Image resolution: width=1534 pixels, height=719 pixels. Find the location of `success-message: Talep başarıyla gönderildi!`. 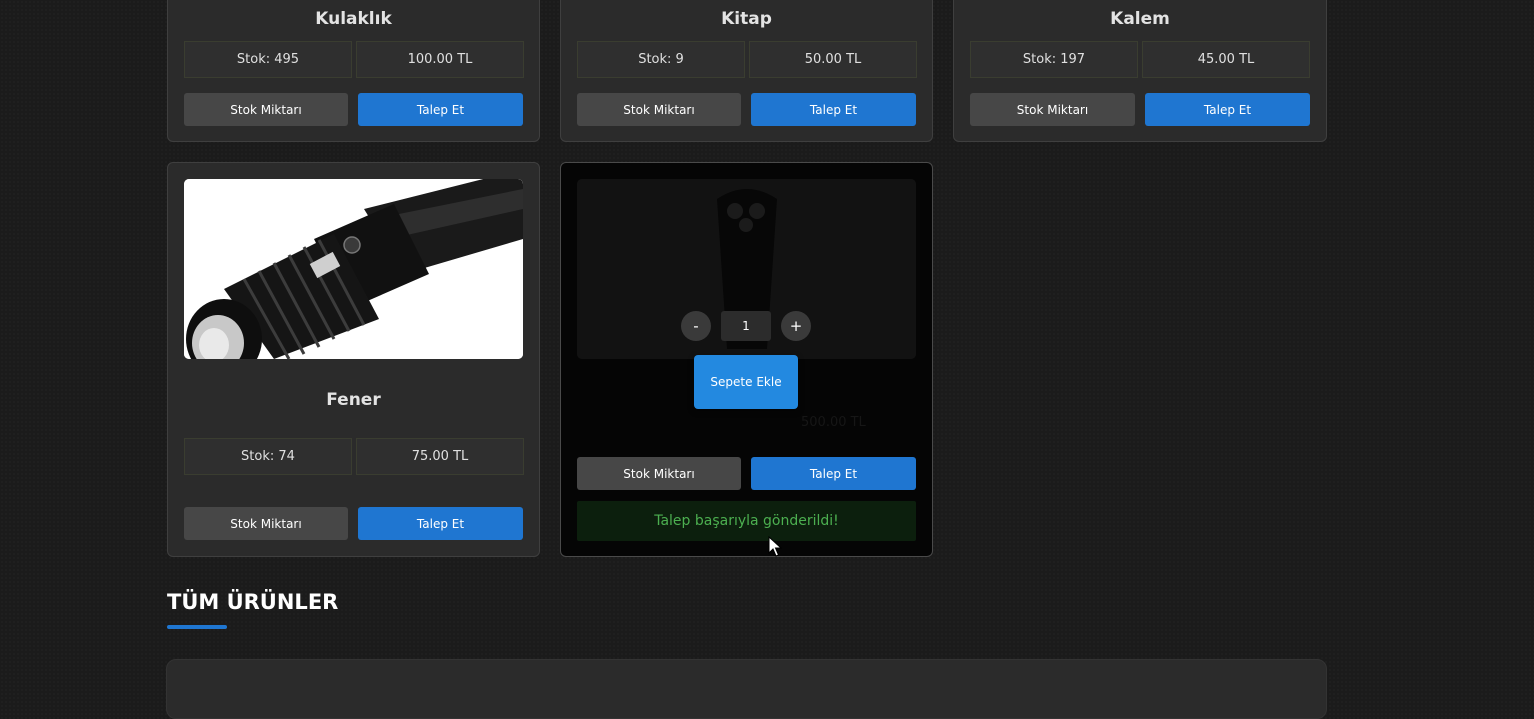

success-message: Talep başarıyla gönderildi! is located at coordinates (746, 521).